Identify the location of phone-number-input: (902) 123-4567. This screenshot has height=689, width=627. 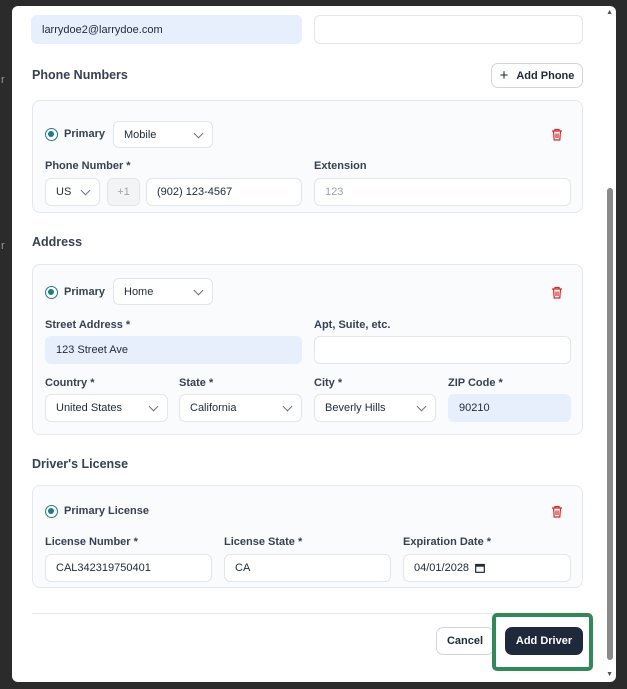
(224, 192).